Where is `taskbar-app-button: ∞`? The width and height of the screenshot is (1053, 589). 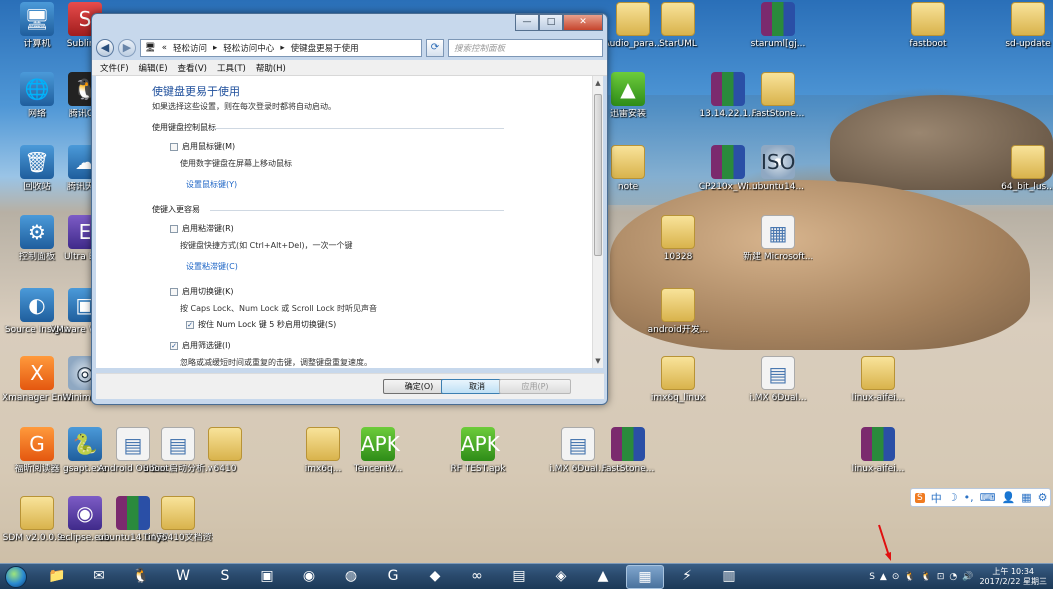
taskbar-app-button: ∞ is located at coordinates (477, 577).